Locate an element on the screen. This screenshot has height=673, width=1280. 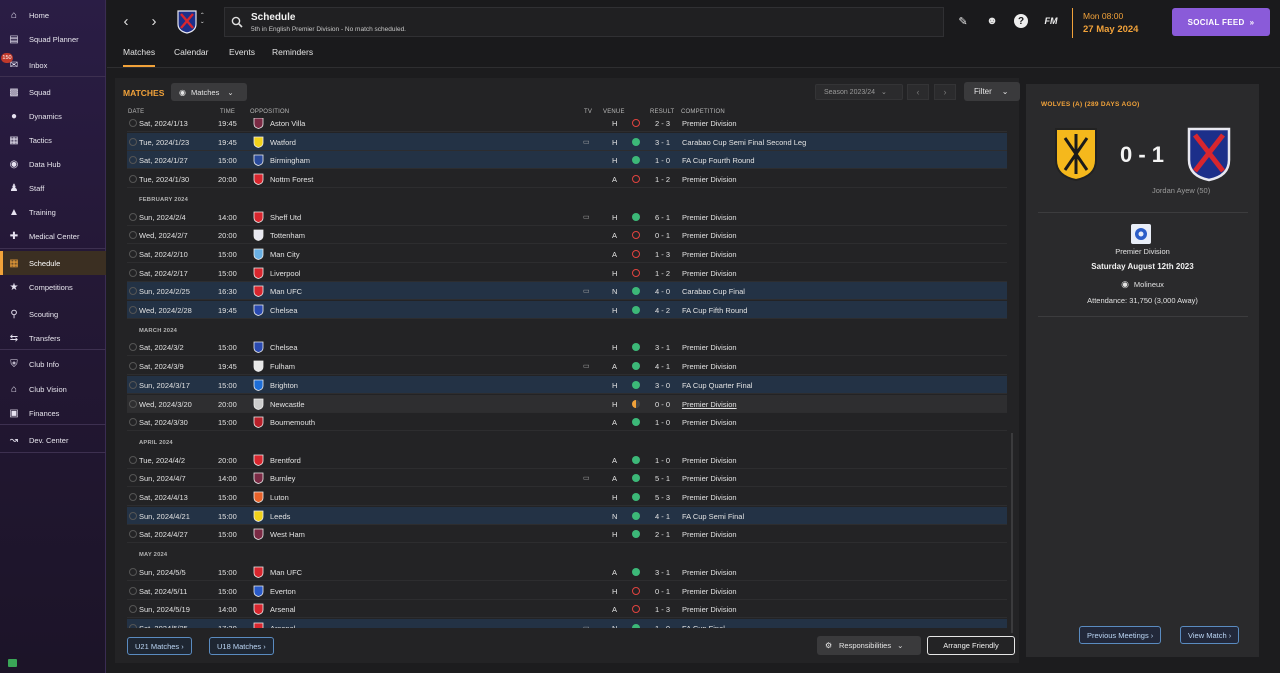
sidebar-item-dev-center: ↝ Dev. Center is located at coordinates (53, 440).